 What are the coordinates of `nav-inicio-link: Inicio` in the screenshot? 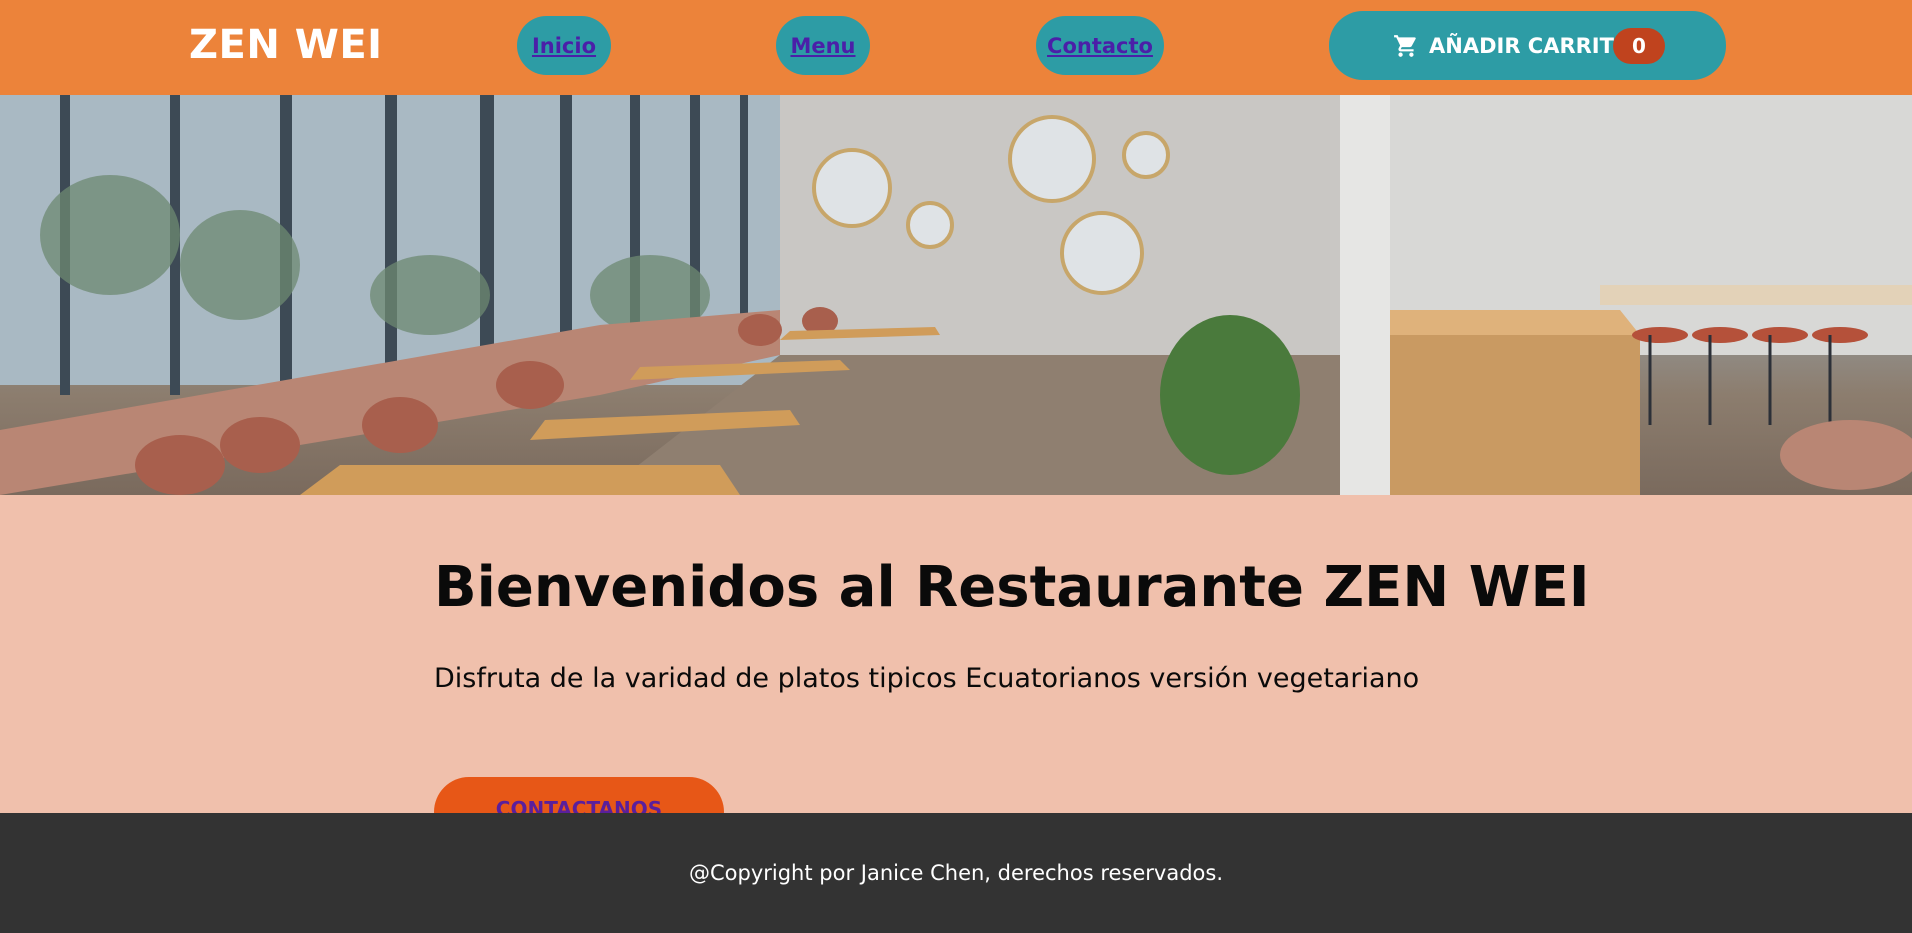 It's located at (564, 45).